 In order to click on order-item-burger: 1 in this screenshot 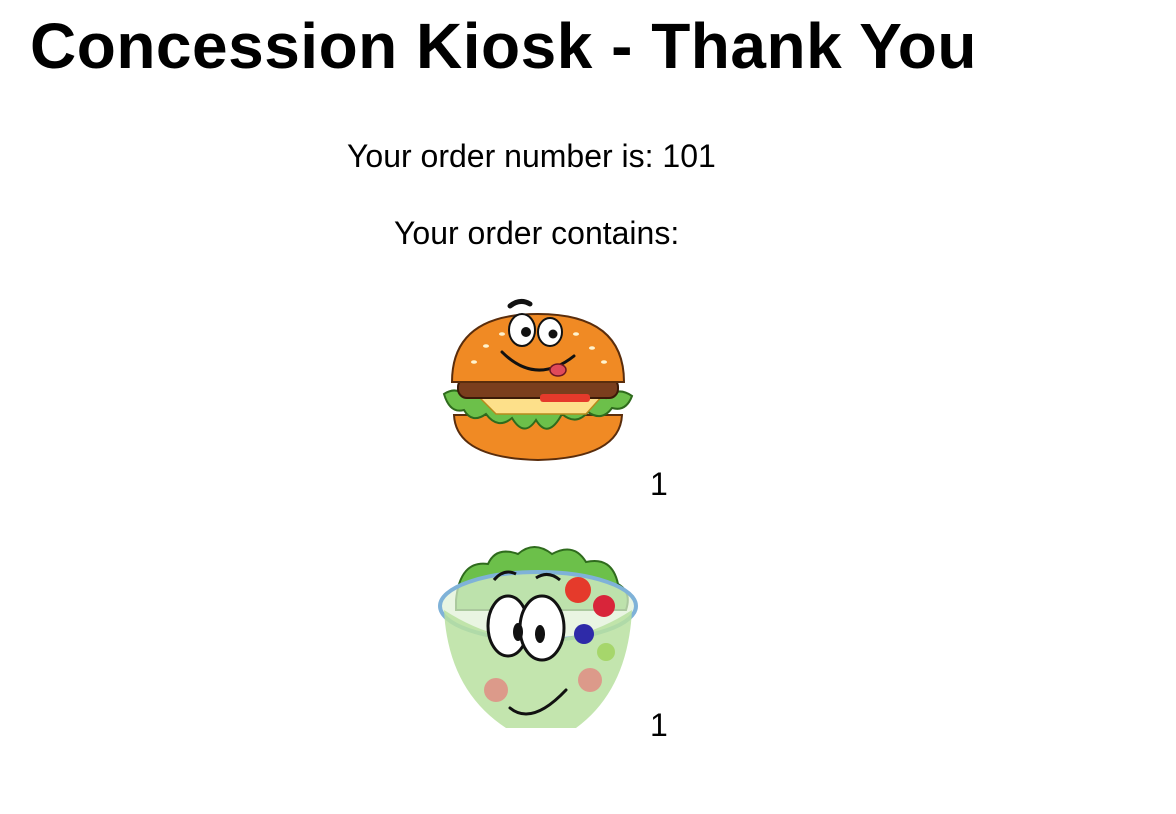, I will do `click(556, 396)`.